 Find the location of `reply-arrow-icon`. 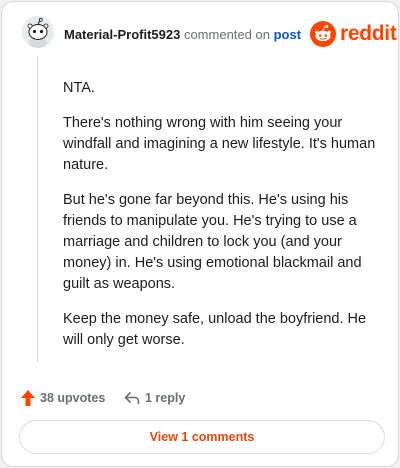

reply-arrow-icon is located at coordinates (132, 398).